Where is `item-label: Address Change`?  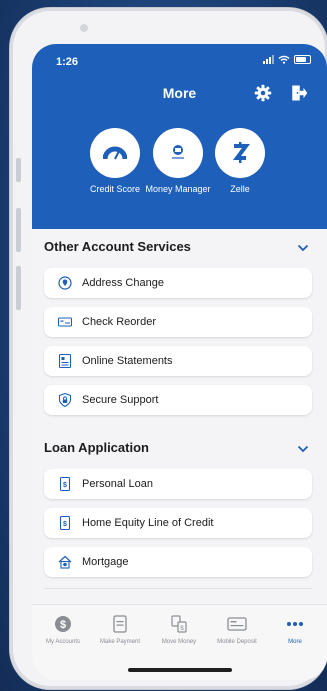
item-label: Address Change is located at coordinates (123, 283).